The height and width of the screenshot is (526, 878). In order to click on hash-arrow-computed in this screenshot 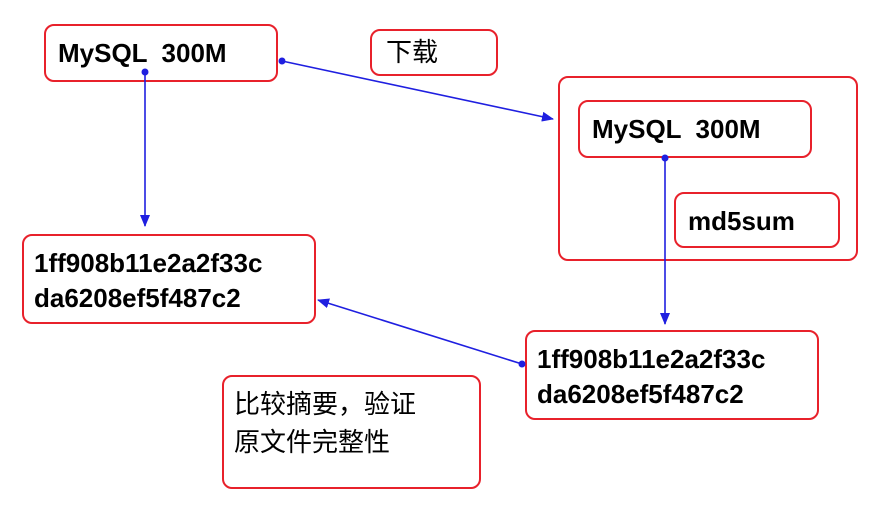, I will do `click(665, 239)`.